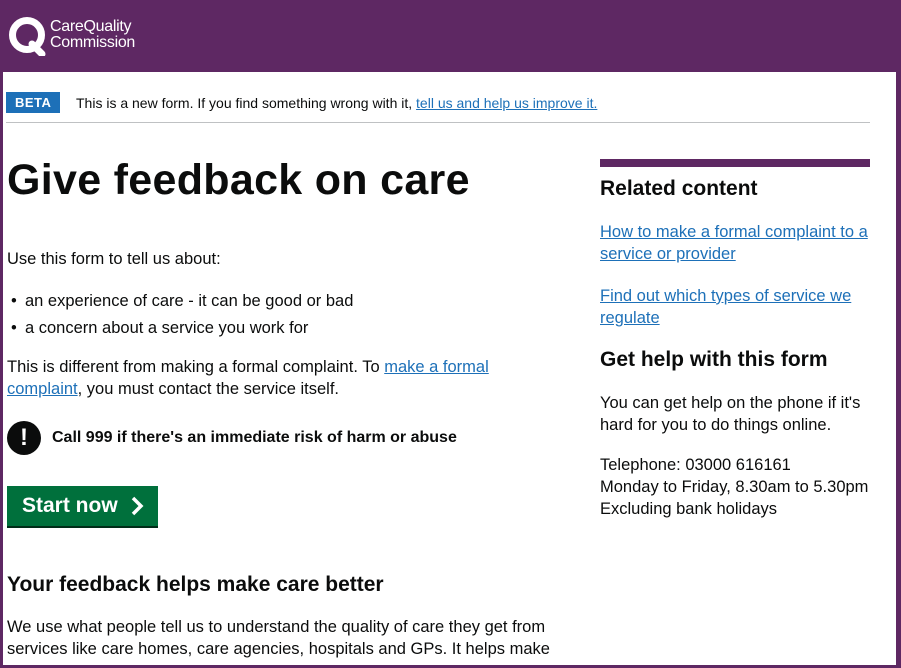  Describe the element at coordinates (33, 102) in the screenshot. I see `beta-tag: BETA` at that location.